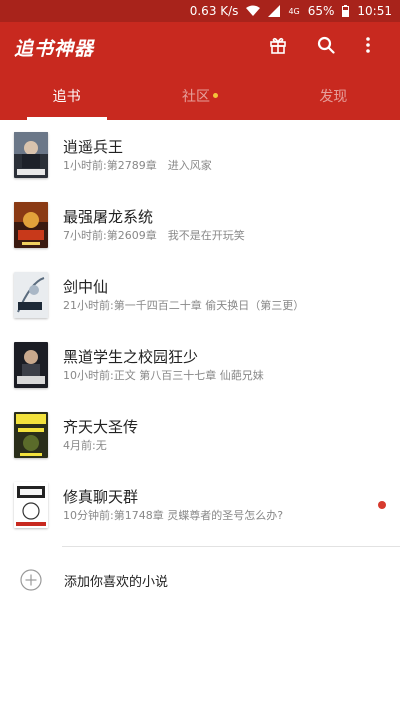 This screenshot has height=711, width=400. I want to click on battery-icon, so click(346, 11).